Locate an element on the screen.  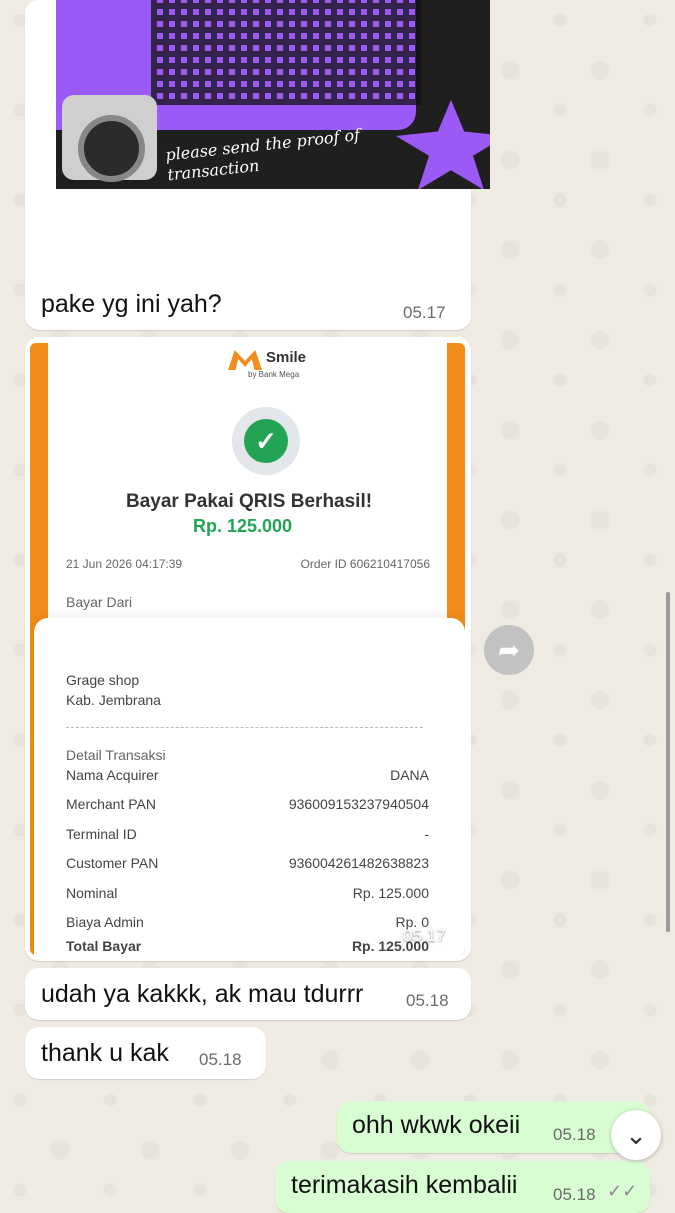
detail-label: Biaya Admin is located at coordinates (105, 922).